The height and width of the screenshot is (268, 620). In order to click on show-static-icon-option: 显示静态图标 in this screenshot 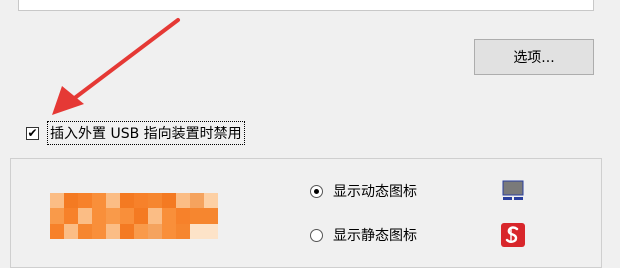, I will do `click(363, 235)`.